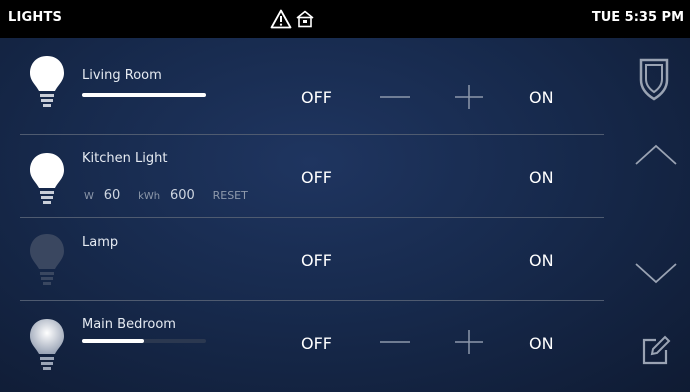  Describe the element at coordinates (654, 79) in the screenshot. I see `shield-icon` at that location.